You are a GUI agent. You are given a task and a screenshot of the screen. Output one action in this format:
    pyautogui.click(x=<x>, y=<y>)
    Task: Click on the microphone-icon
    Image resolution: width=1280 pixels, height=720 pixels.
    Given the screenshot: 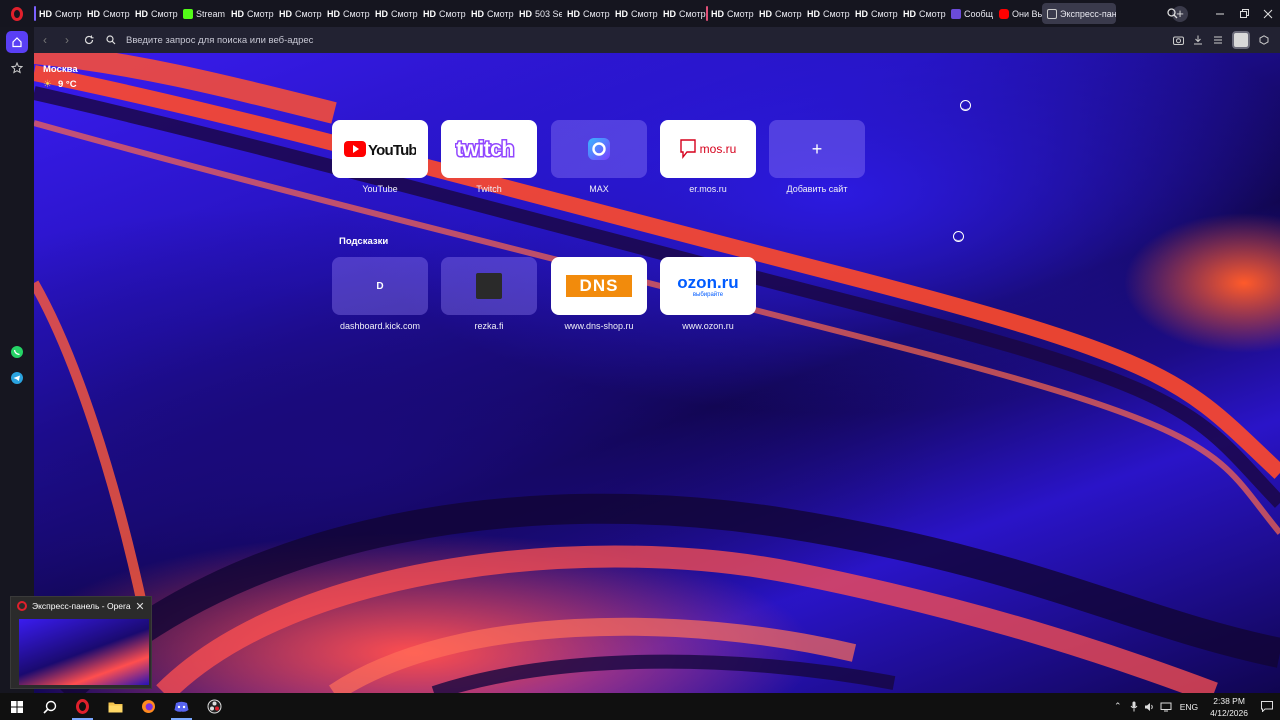 What is the action you would take?
    pyautogui.click(x=1134, y=706)
    